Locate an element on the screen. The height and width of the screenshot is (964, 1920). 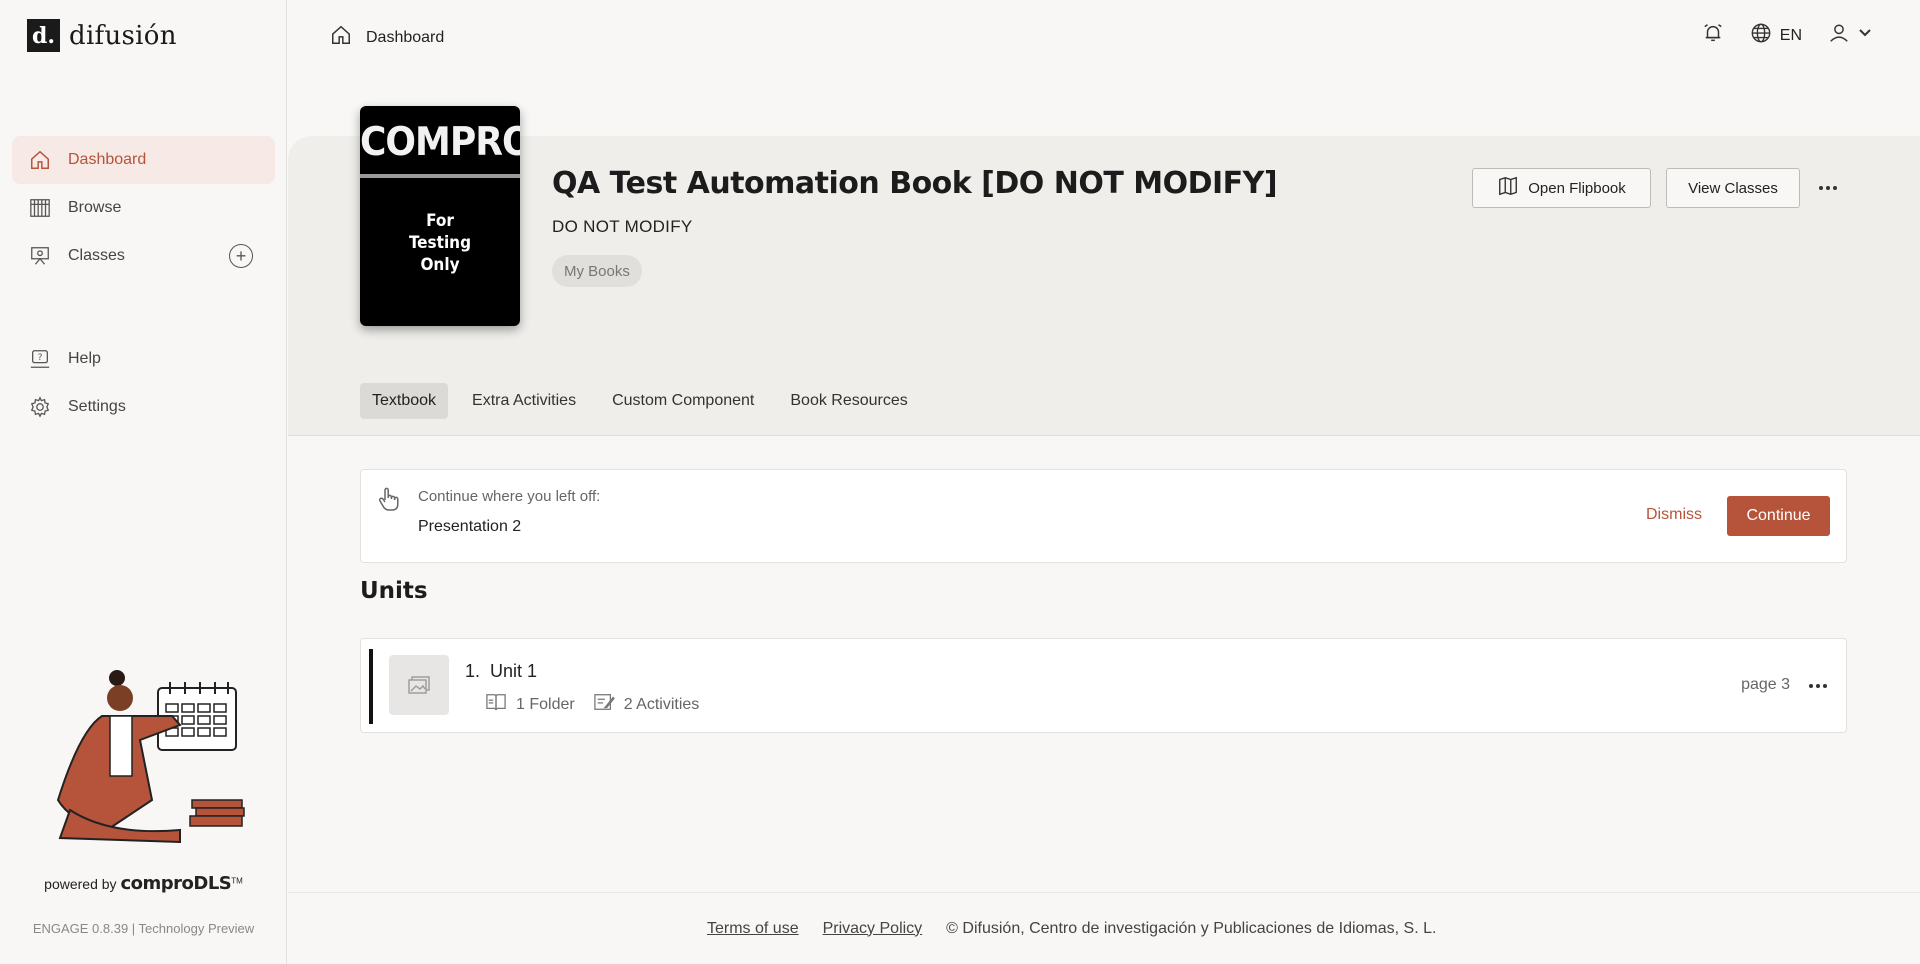
cover-subtitle: For Testing Only is located at coordinates (440, 243).